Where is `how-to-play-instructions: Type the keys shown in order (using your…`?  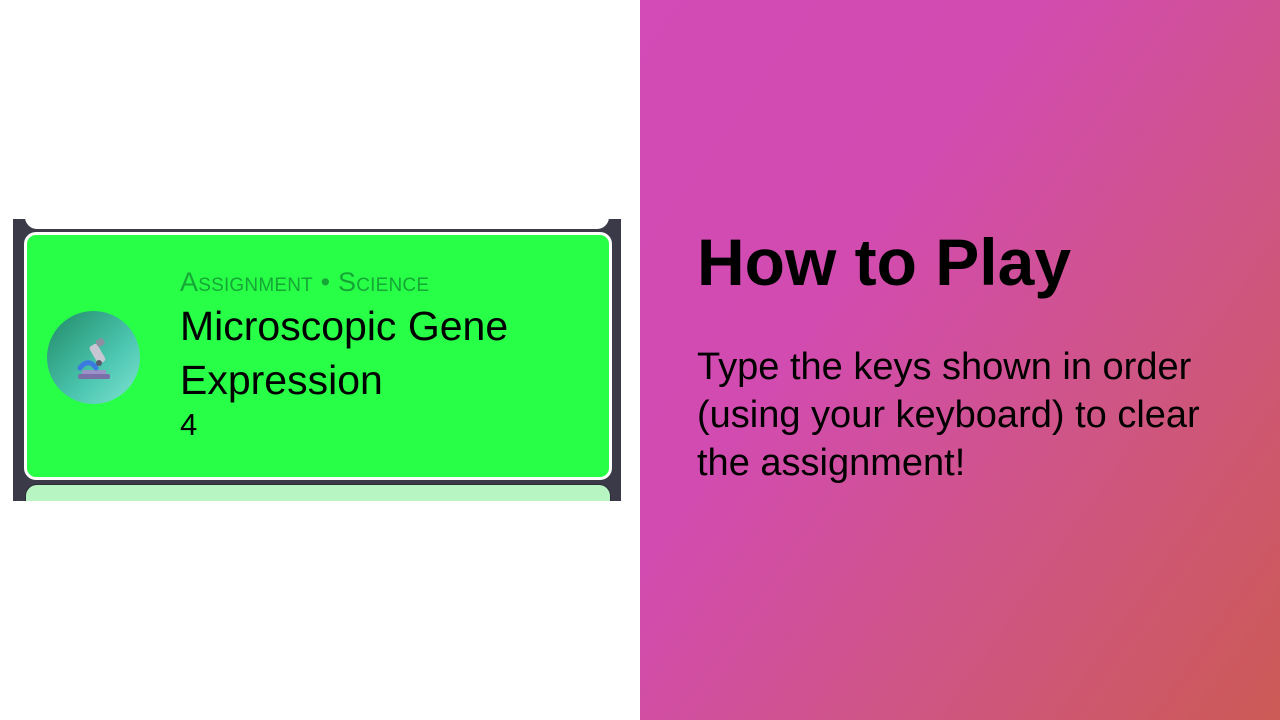 how-to-play-instructions: Type the keys shown in order (using your… is located at coordinates (948, 415).